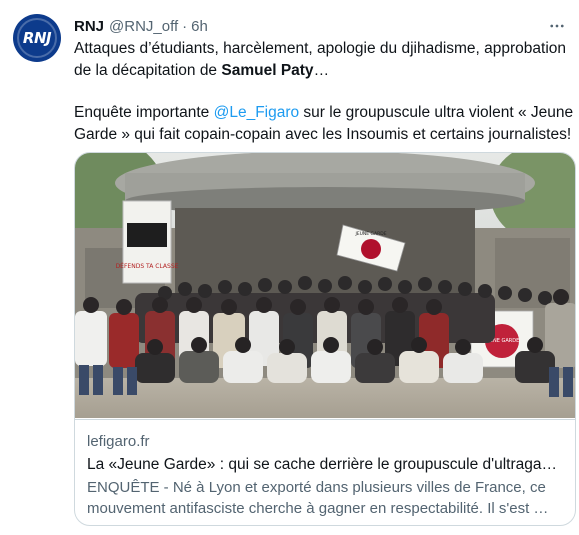 Image resolution: width=579 pixels, height=535 pixels. I want to click on more-horizontal-icon, so click(557, 26).